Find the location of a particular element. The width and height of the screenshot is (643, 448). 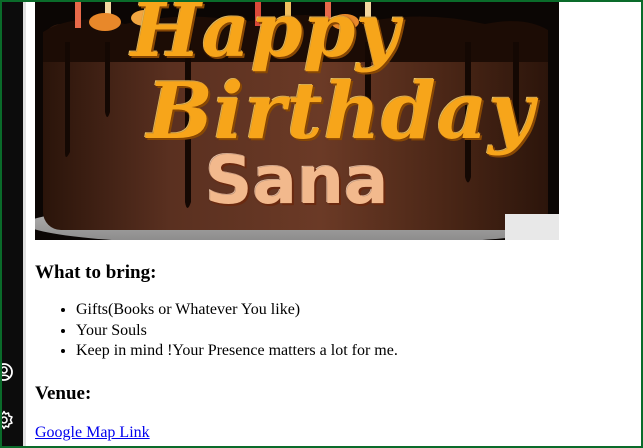

birthday-name: Sana is located at coordinates (297, 180).